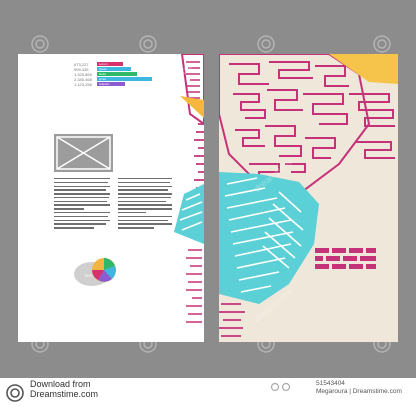 The height and width of the screenshot is (406, 416). I want to click on pie-label: 15%, so click(88, 275).